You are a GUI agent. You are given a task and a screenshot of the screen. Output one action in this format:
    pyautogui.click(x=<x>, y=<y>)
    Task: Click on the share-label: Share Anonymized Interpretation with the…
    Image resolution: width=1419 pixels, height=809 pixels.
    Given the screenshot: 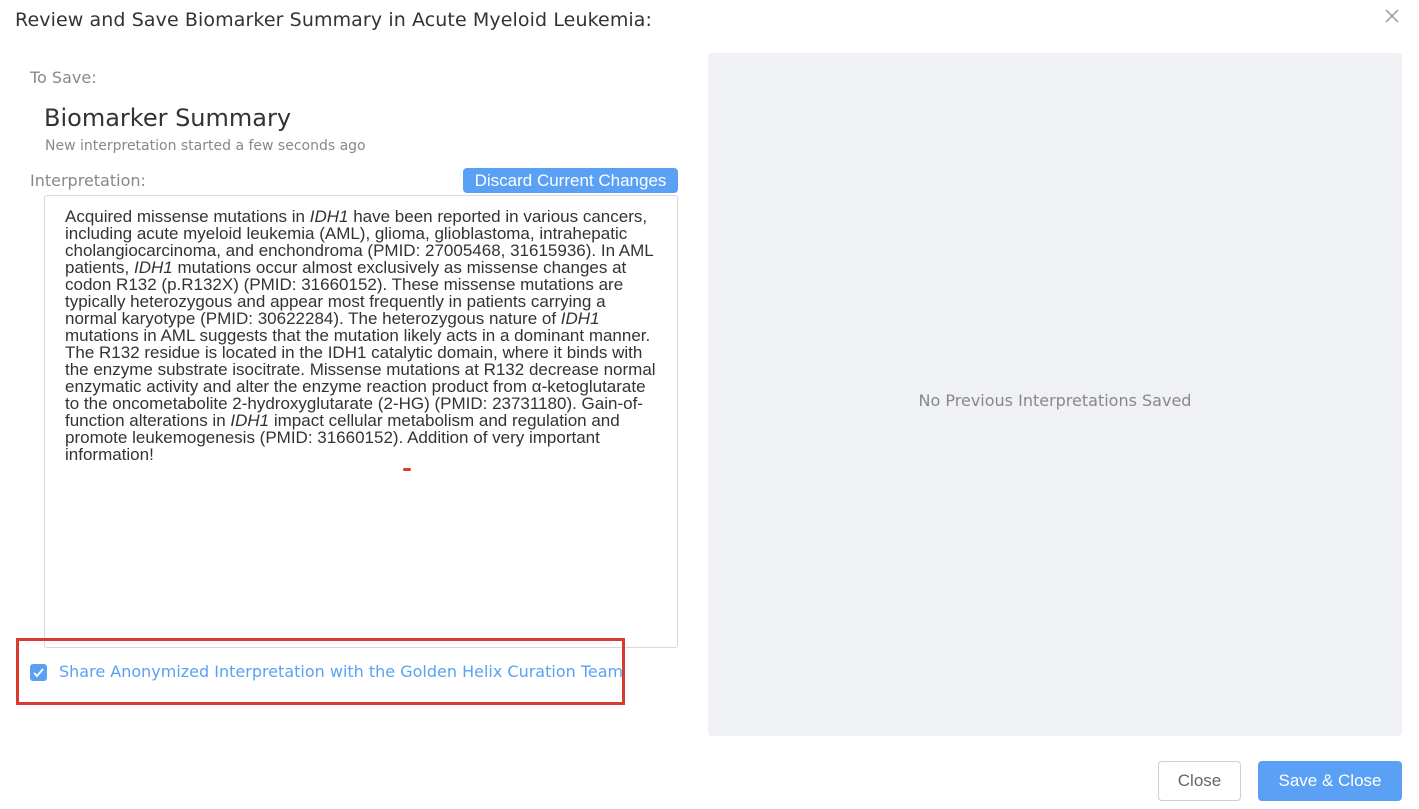 What is the action you would take?
    pyautogui.click(x=341, y=671)
    